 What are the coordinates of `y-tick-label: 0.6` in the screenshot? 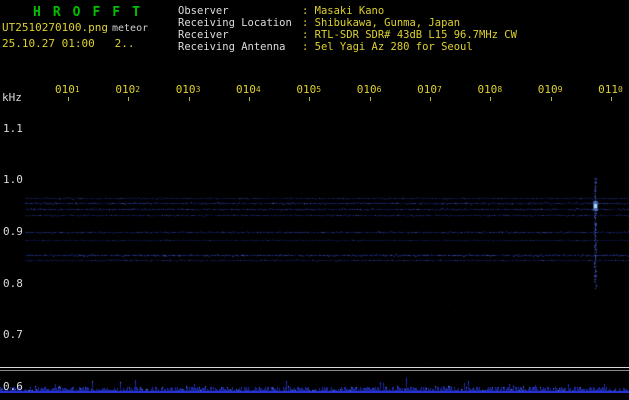 It's located at (13, 386).